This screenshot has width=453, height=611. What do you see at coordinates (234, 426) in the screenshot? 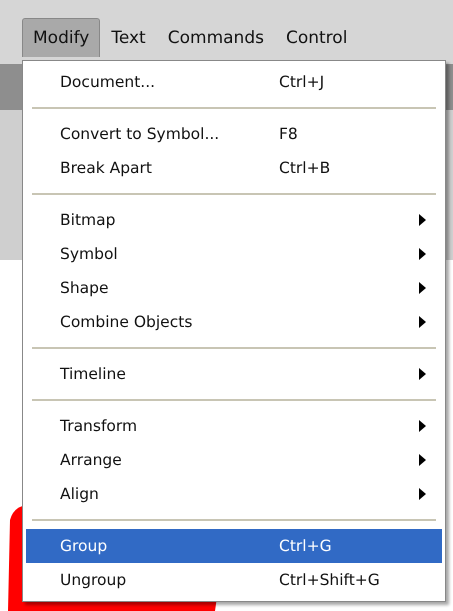
I see `menu-item: Transform` at bounding box center [234, 426].